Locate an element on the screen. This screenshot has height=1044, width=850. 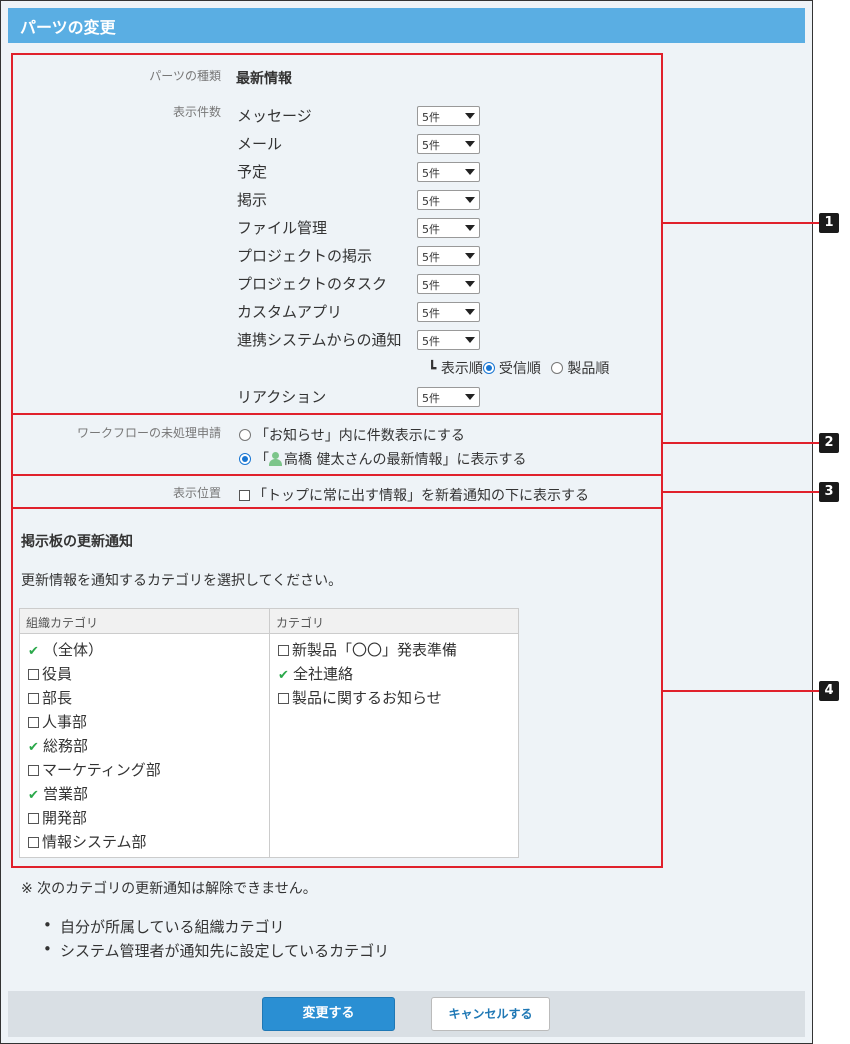
callout-badge-3: 3 is located at coordinates (829, 492).